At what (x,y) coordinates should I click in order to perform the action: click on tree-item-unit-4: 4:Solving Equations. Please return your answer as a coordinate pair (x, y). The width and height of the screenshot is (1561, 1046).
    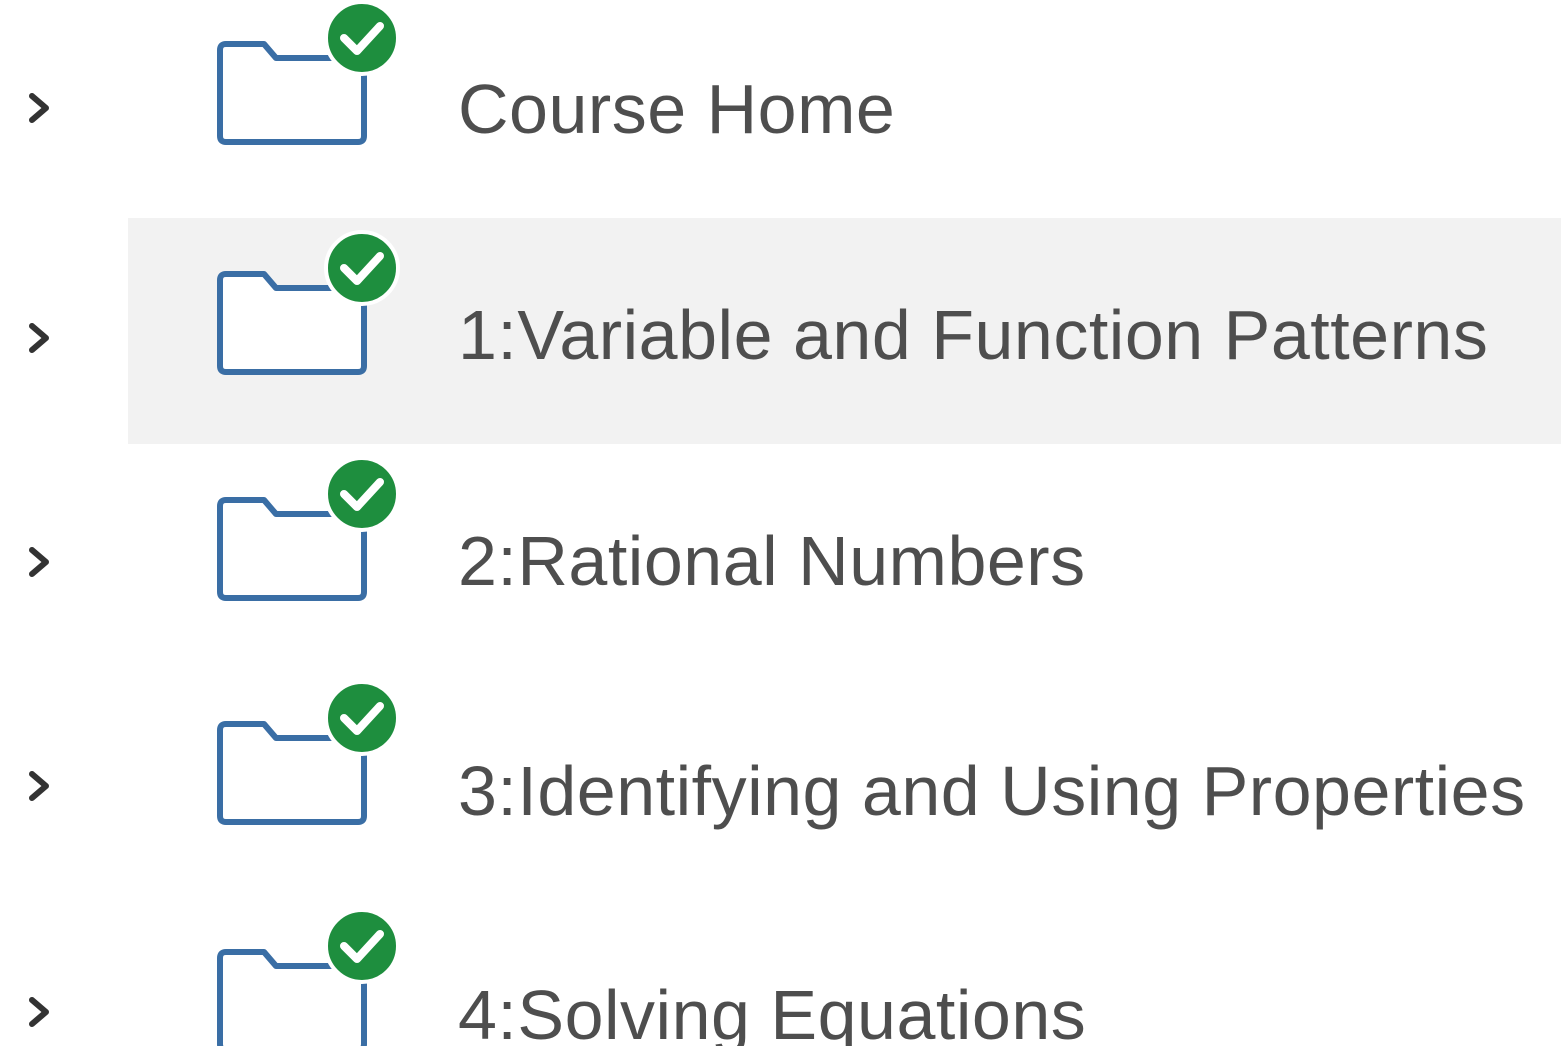
    Looking at the image, I should click on (780, 971).